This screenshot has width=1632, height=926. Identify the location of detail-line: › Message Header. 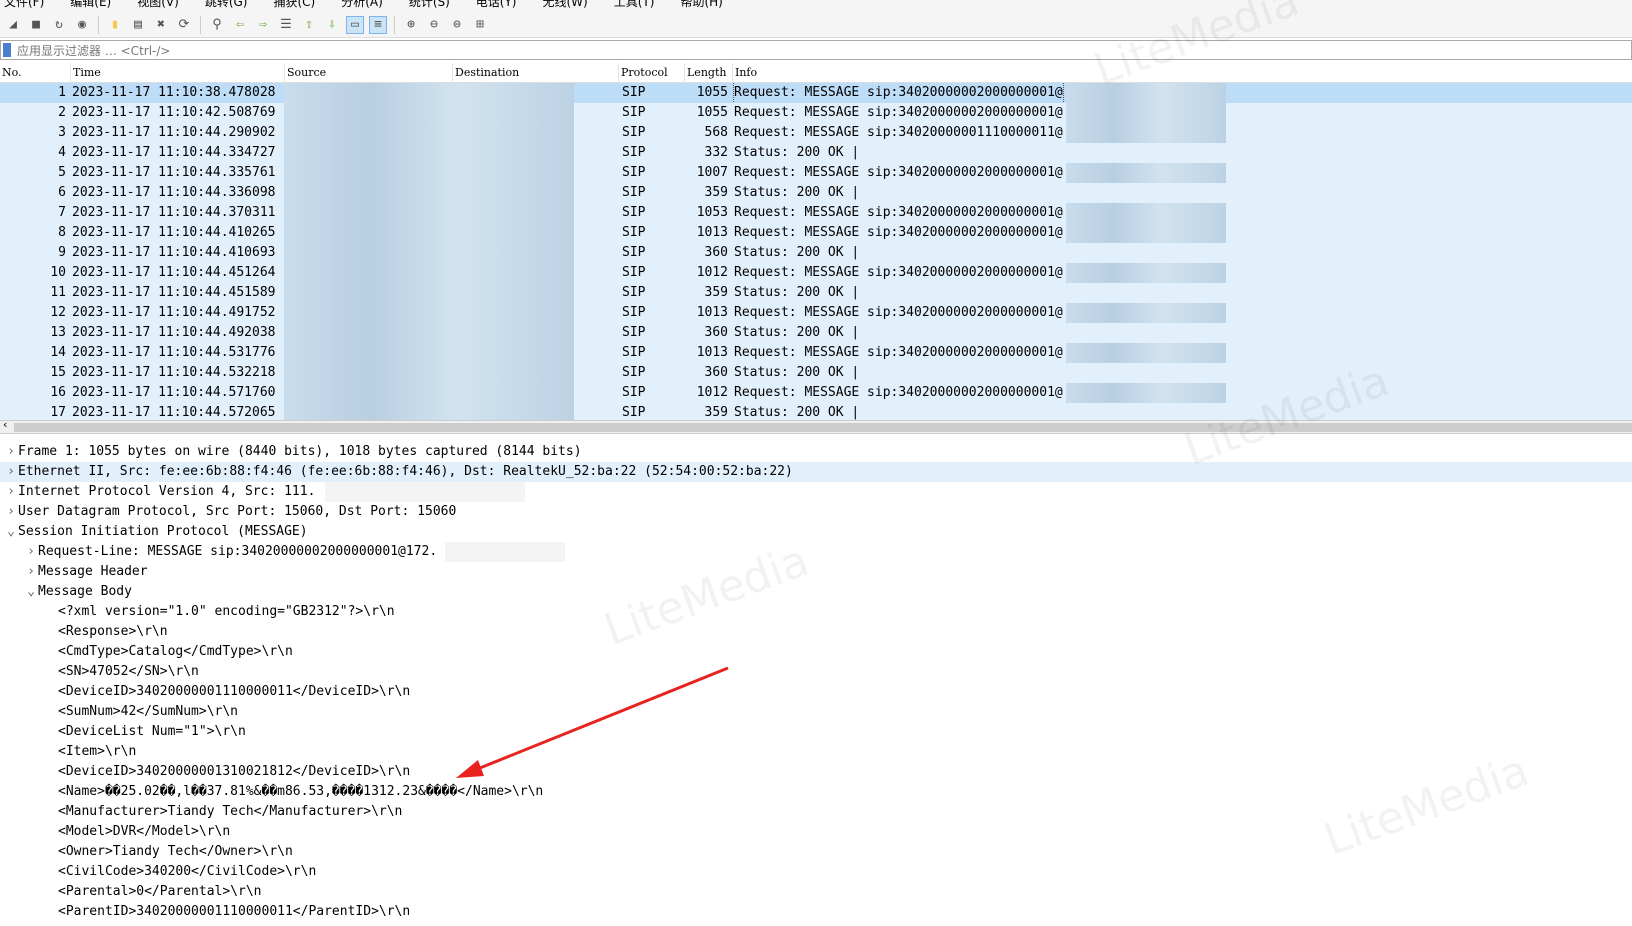
(816, 572).